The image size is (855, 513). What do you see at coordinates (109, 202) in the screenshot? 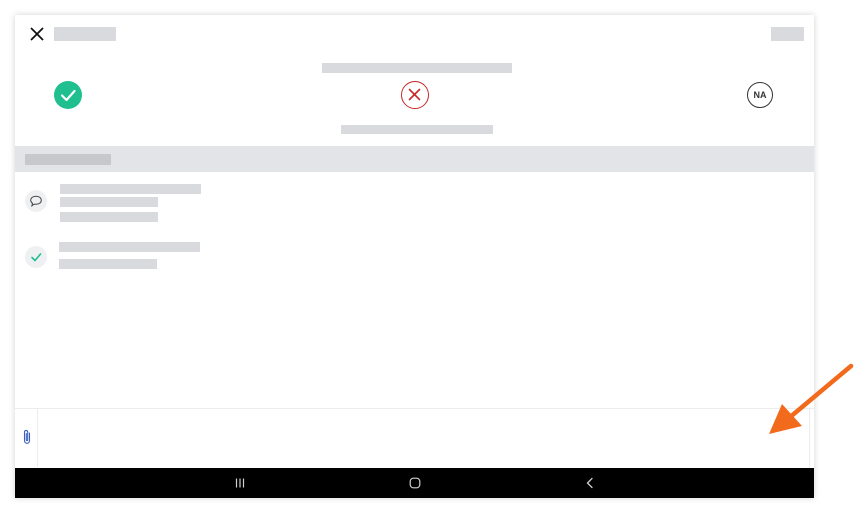
I see `comment-line-2-placeholder` at bounding box center [109, 202].